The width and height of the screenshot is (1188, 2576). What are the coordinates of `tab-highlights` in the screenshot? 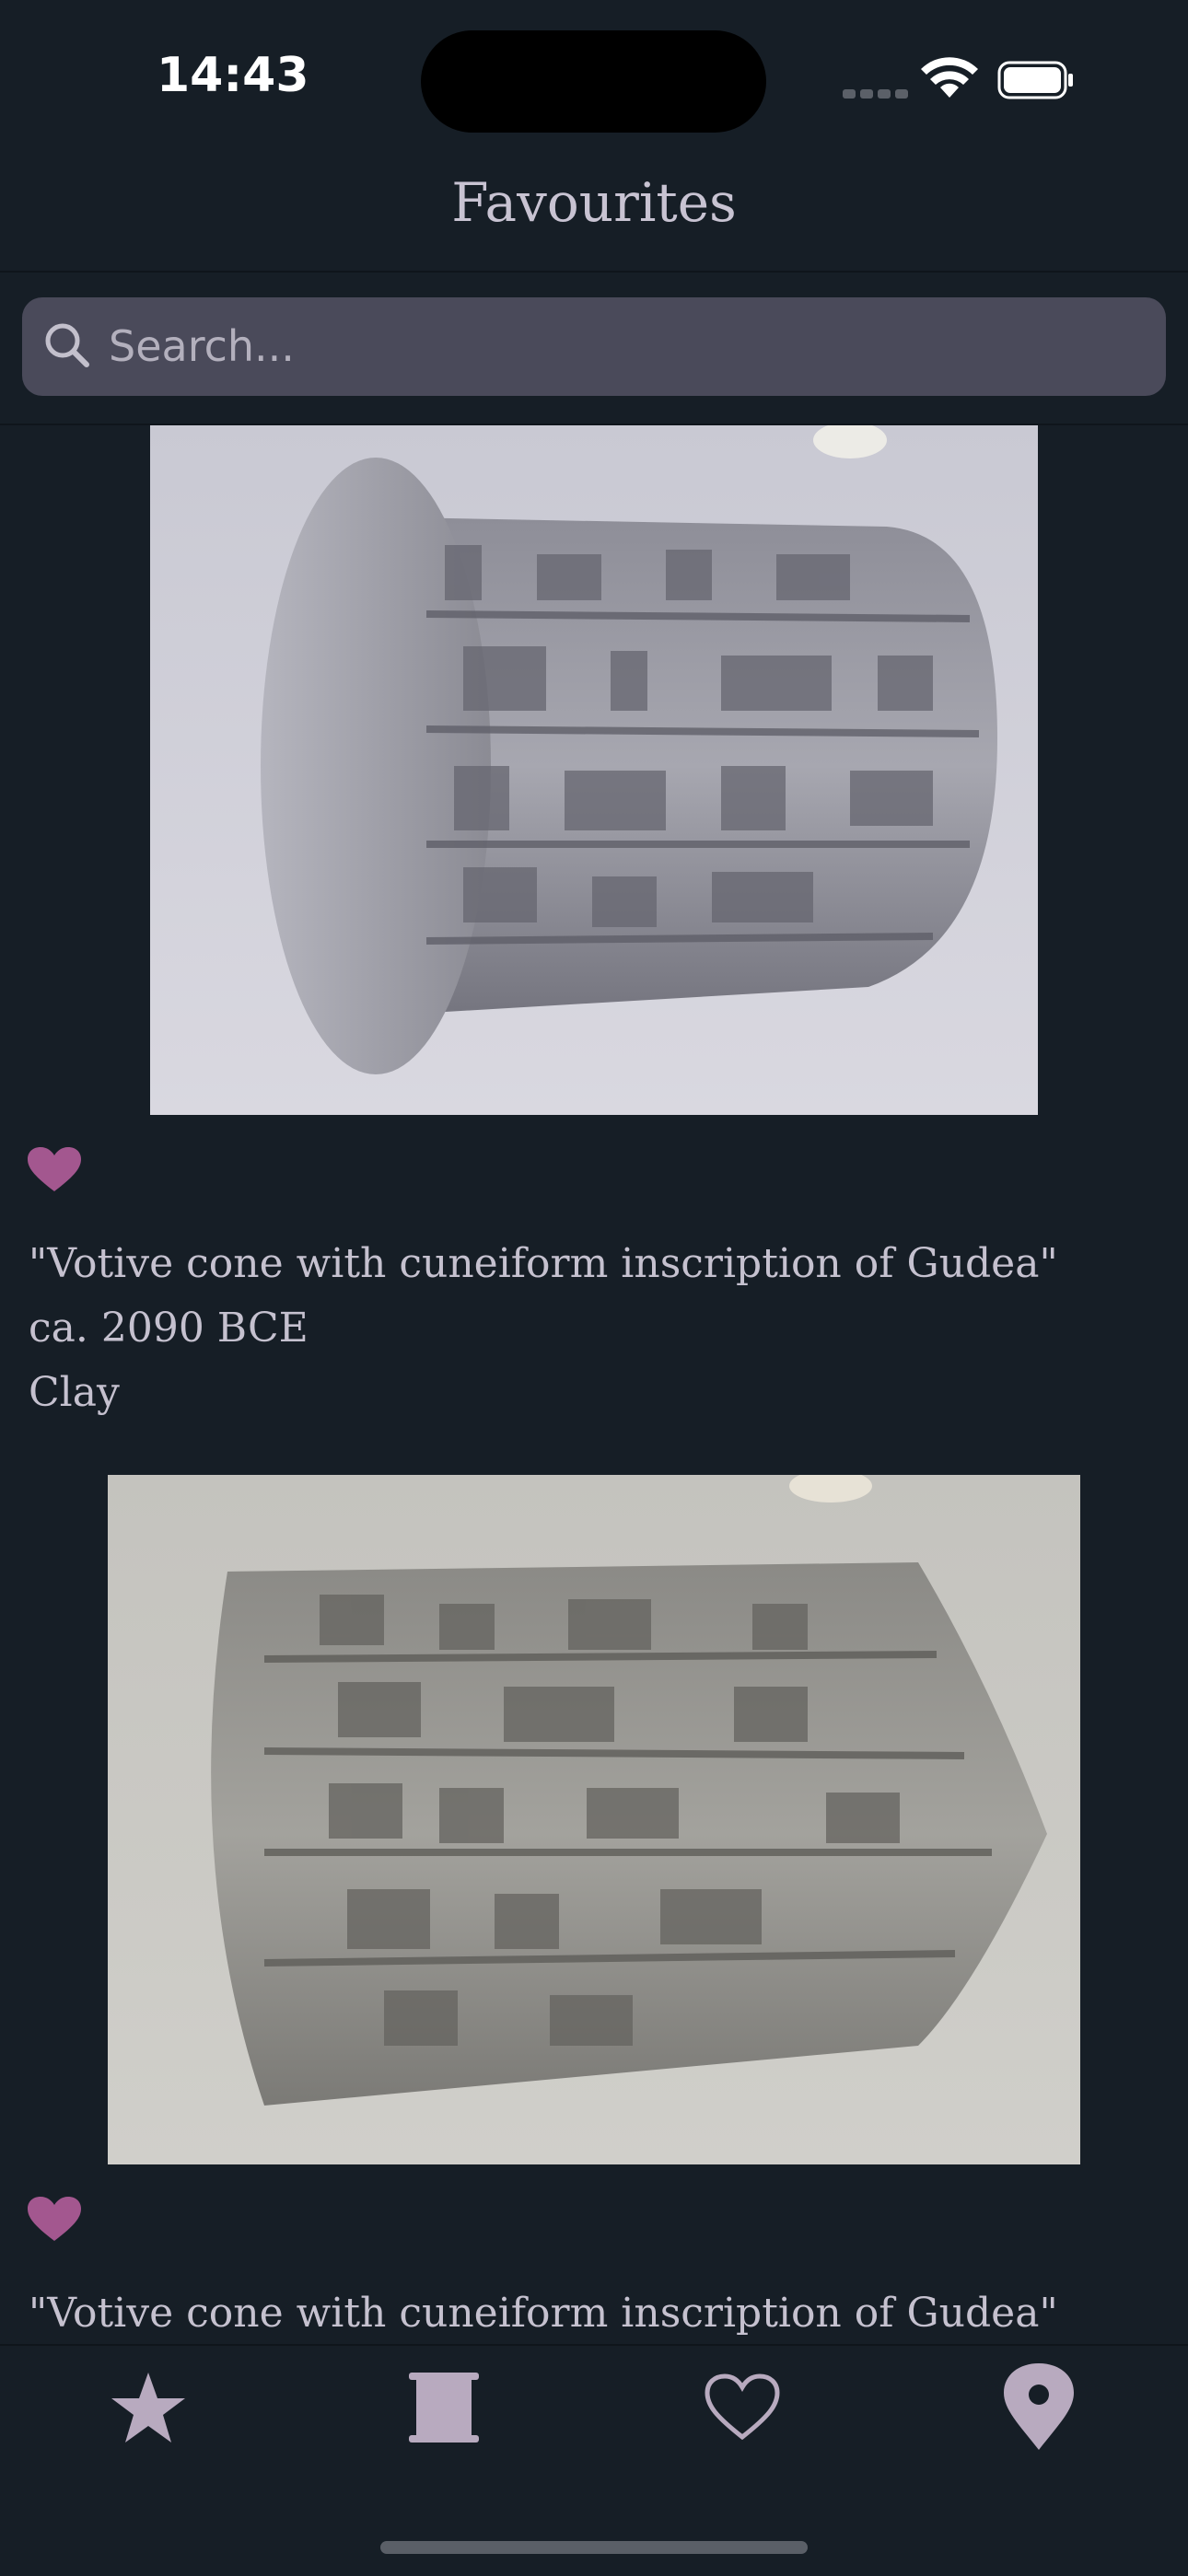 It's located at (148, 2407).